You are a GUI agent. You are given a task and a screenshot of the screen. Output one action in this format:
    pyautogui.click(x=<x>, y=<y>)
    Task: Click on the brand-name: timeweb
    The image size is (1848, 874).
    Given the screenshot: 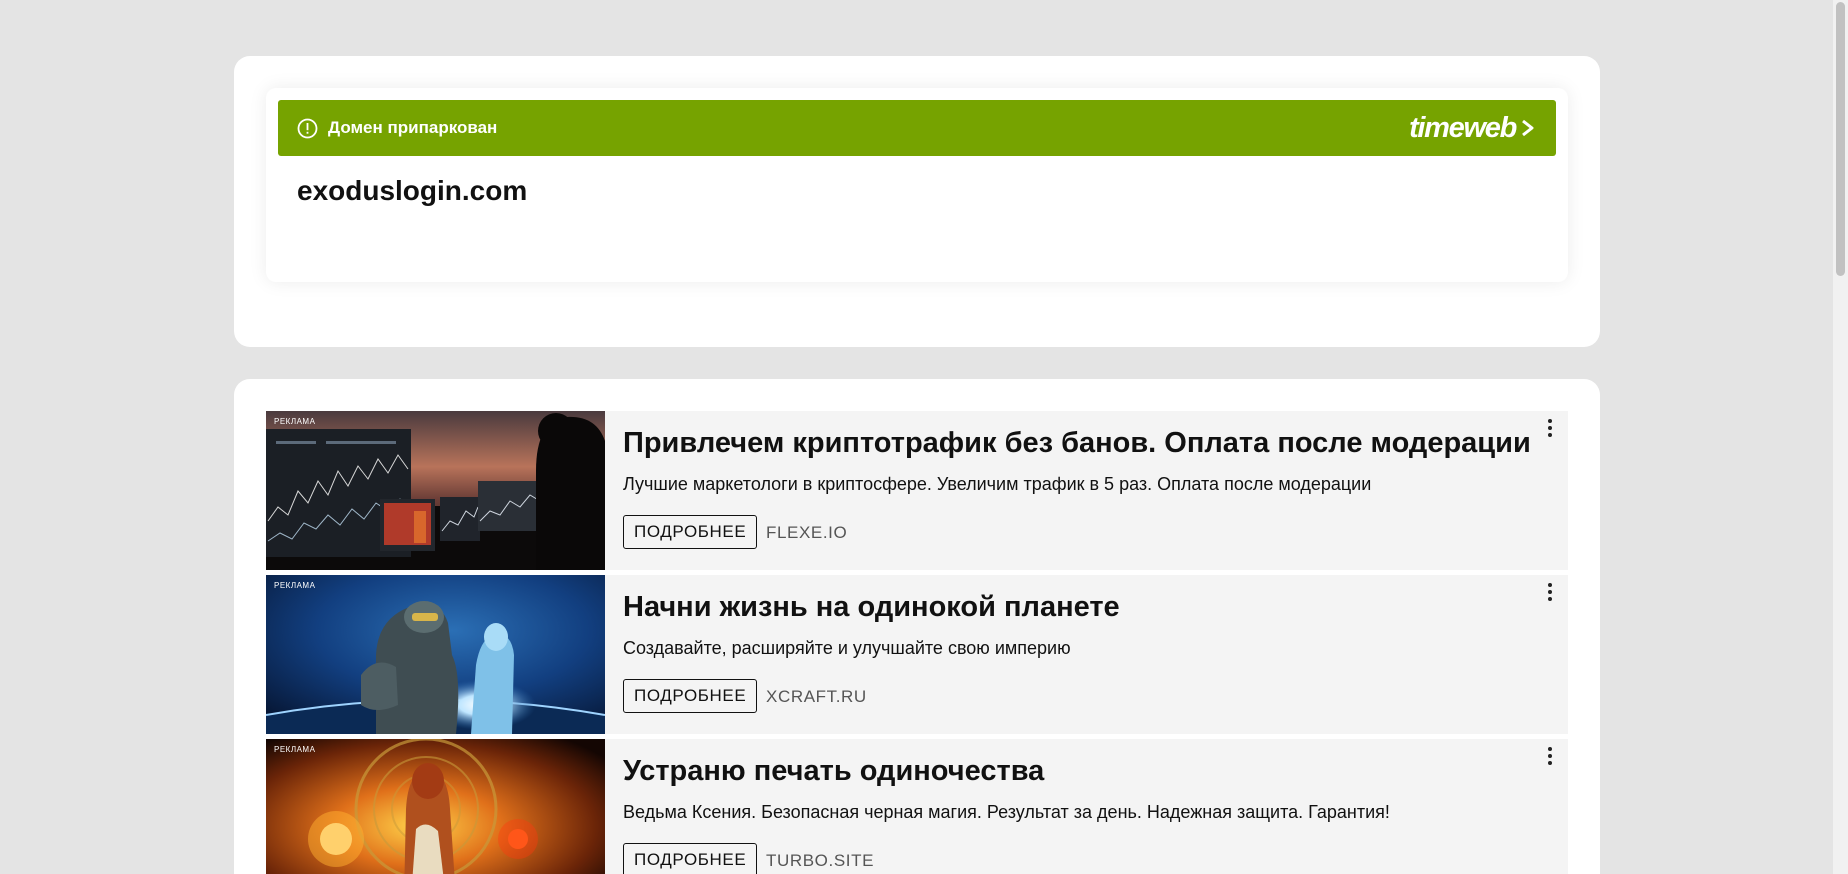 What is the action you would take?
    pyautogui.click(x=1463, y=127)
    